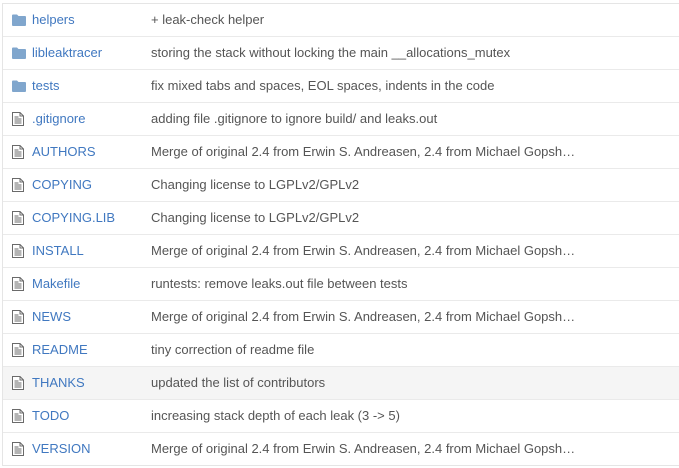  Describe the element at coordinates (238, 383) in the screenshot. I see `commit-message-link: updated the list of contributors` at that location.